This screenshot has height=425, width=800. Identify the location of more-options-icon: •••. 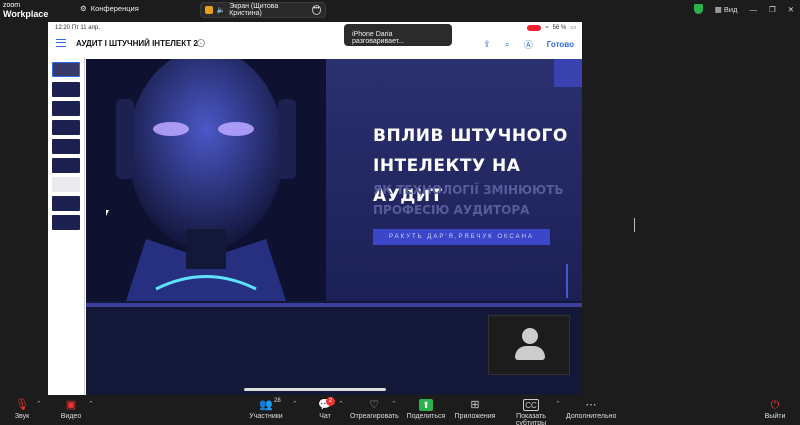
(316, 10).